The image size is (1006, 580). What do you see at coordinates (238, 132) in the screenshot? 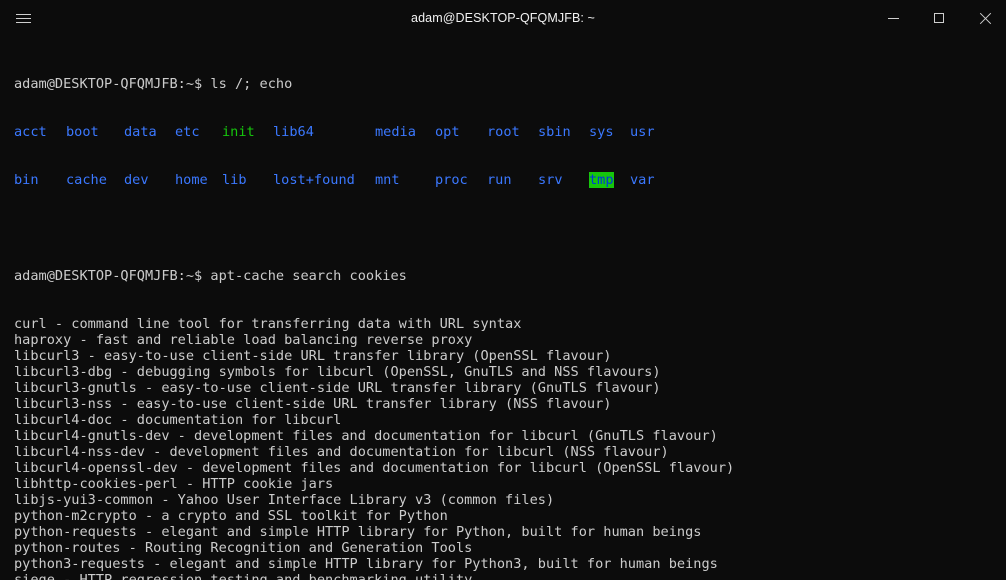
I see `ls-entry-init: init` at bounding box center [238, 132].